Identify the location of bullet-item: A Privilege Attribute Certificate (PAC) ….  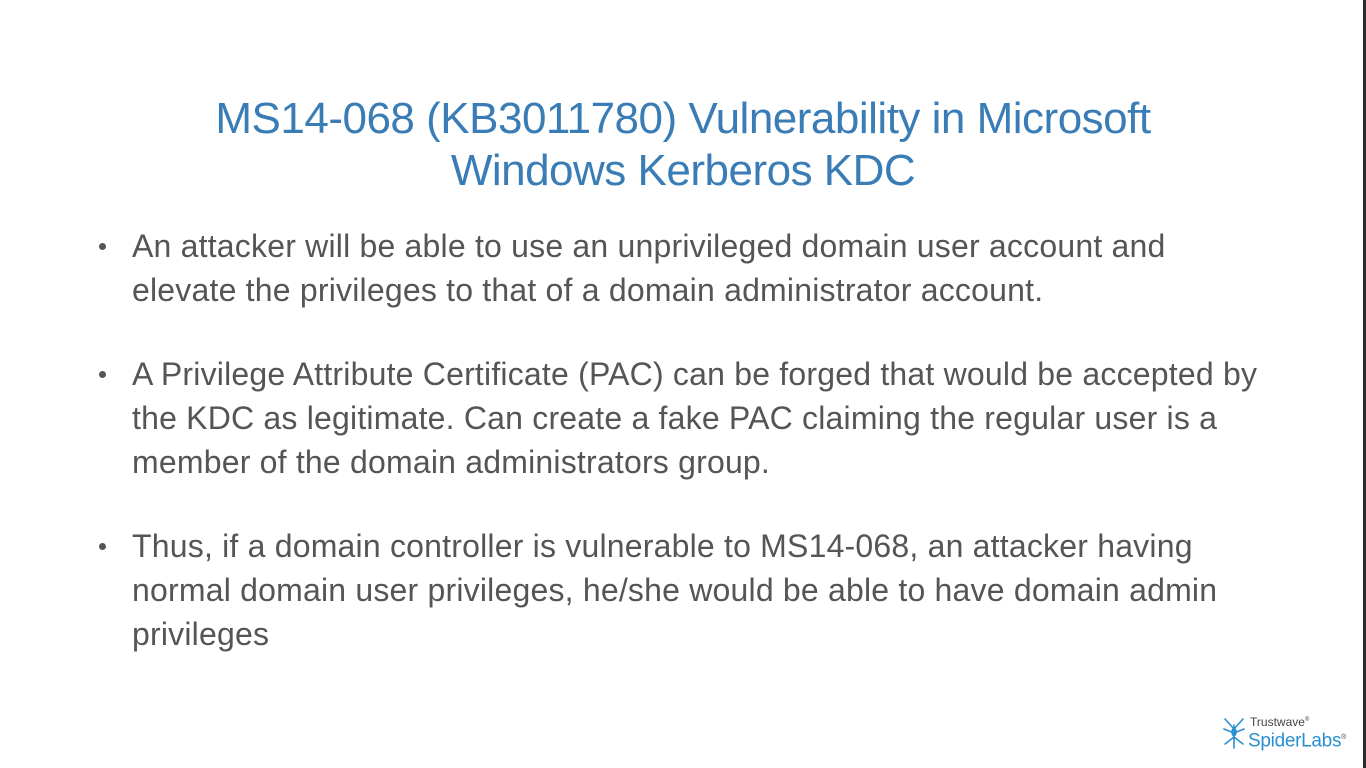
(681, 418).